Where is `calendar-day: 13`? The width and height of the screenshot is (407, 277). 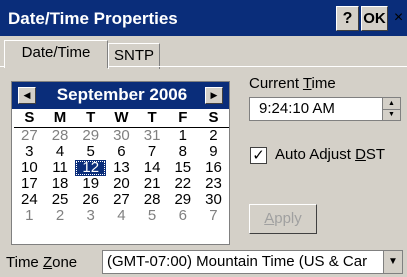 calendar-day: 13 is located at coordinates (121, 168).